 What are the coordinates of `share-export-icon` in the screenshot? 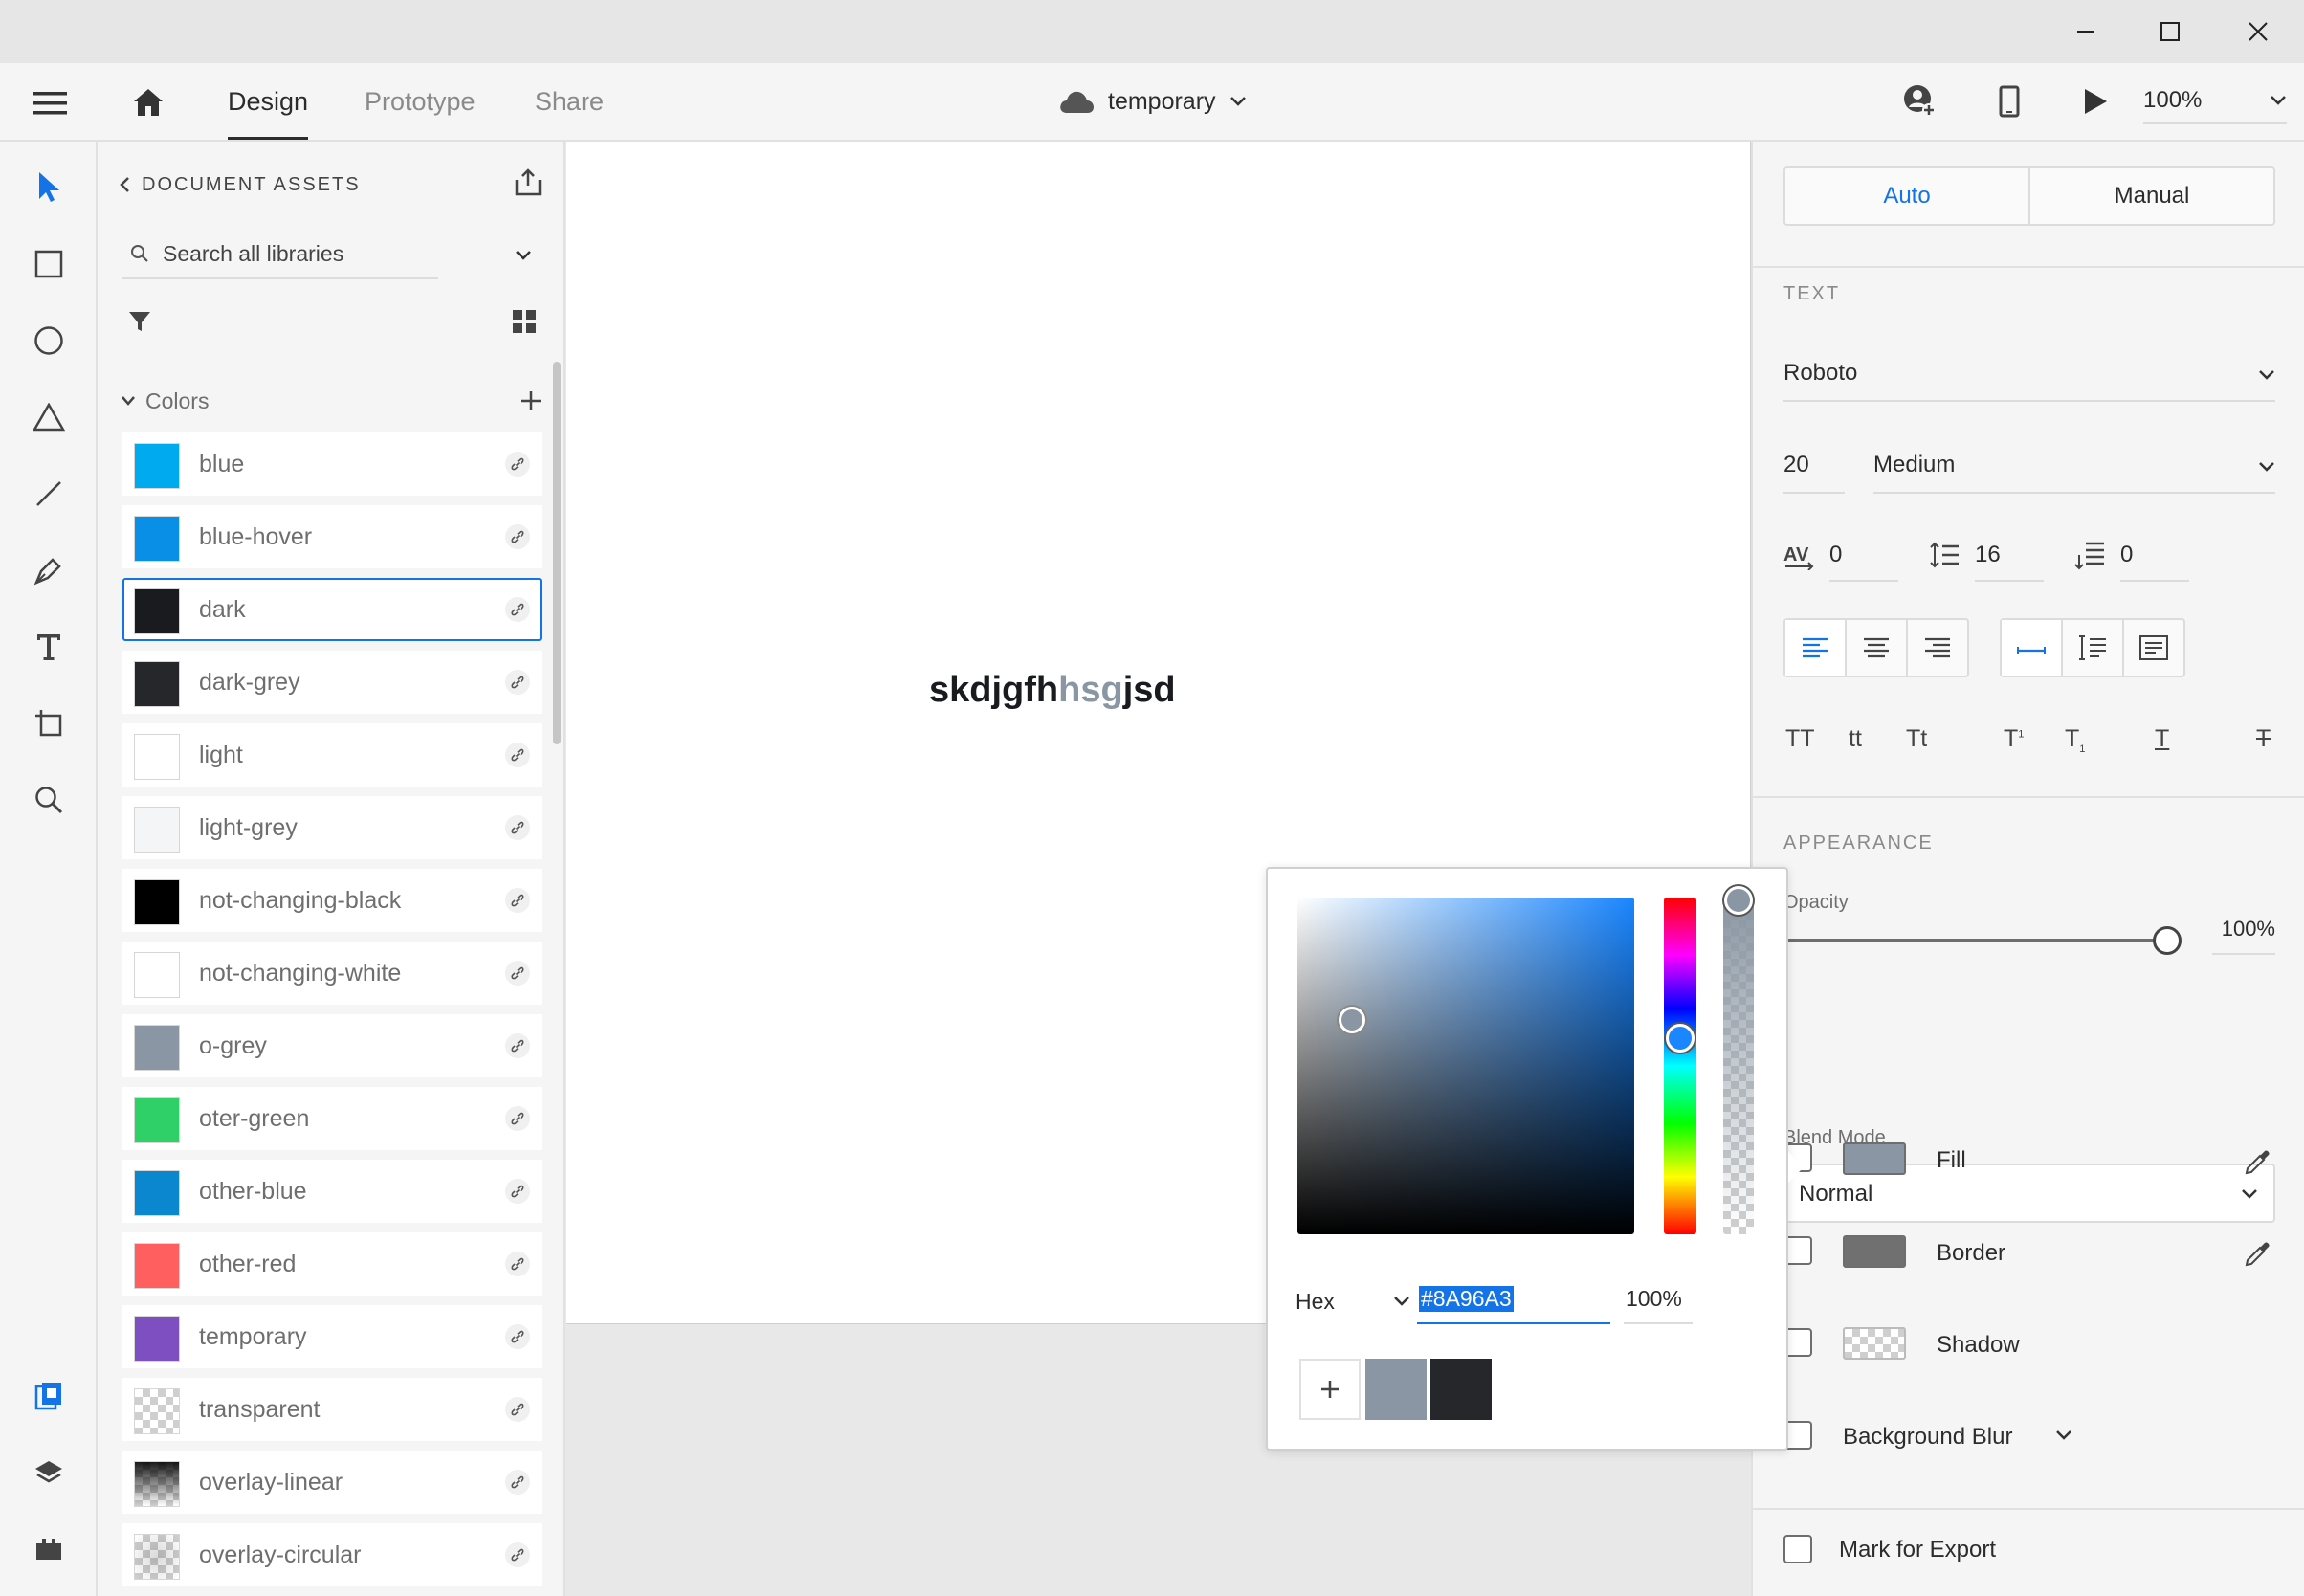 It's located at (528, 182).